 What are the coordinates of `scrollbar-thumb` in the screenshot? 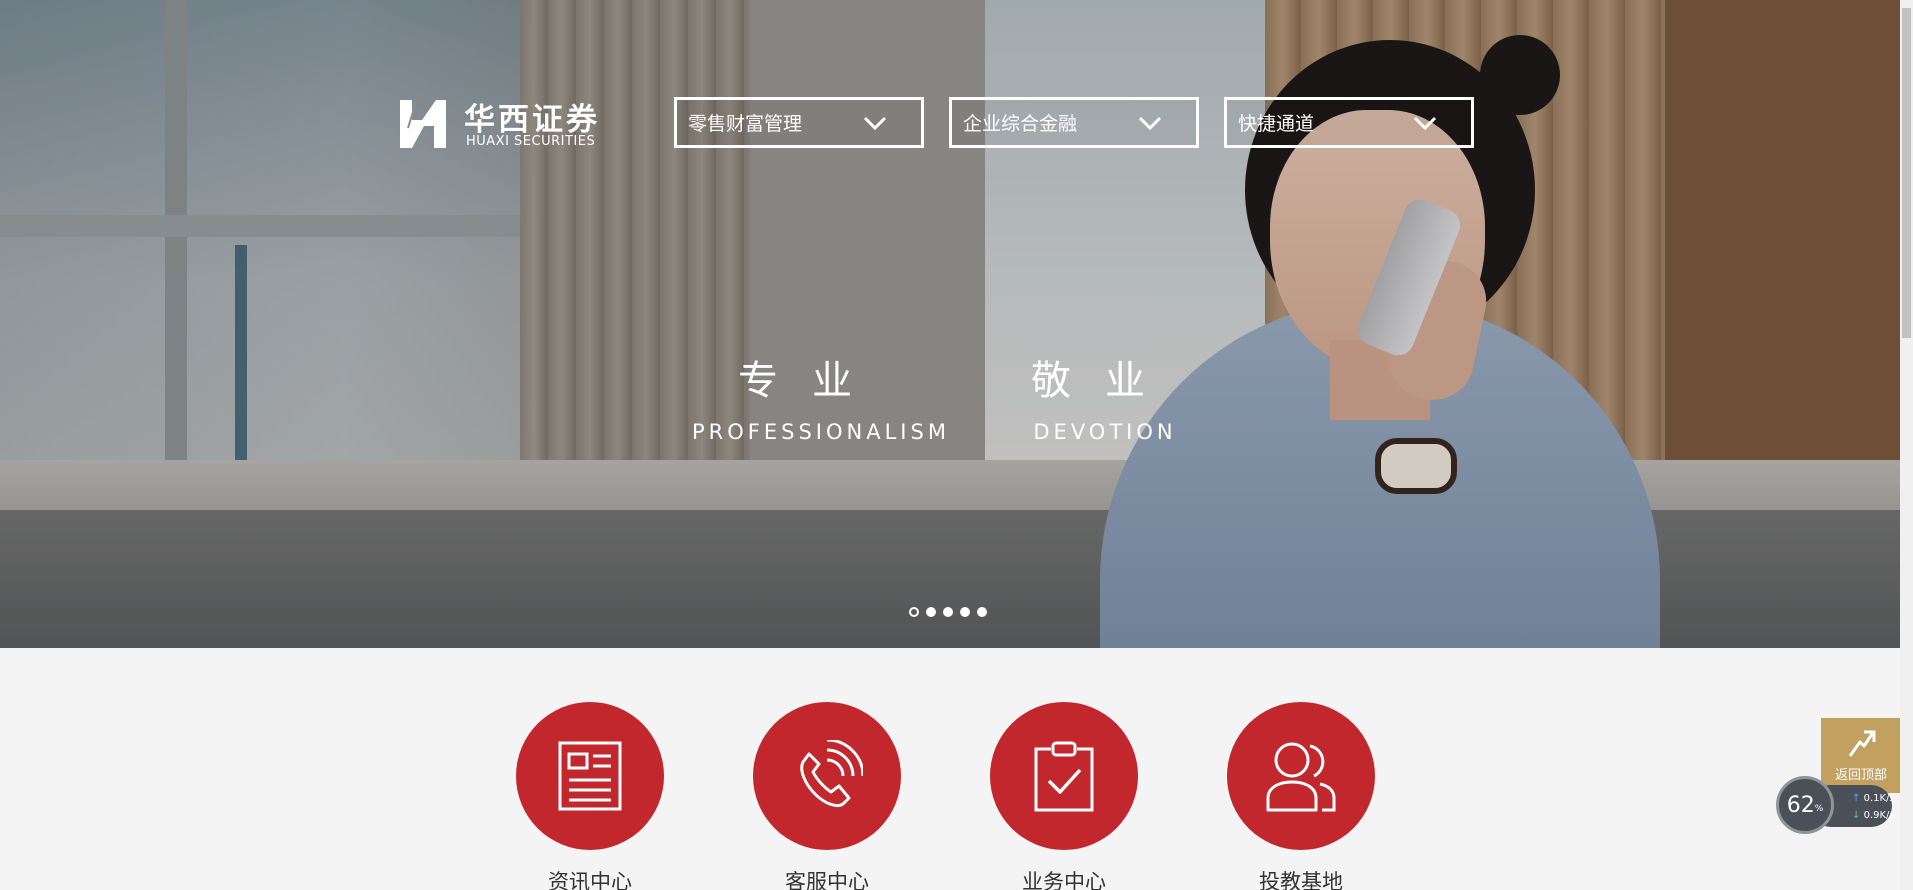 It's located at (1906, 173).